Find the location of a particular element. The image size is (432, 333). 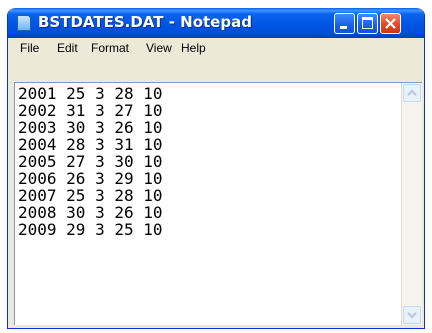

menu-bar: File Edit Format View Help is located at coordinates (216, 48).